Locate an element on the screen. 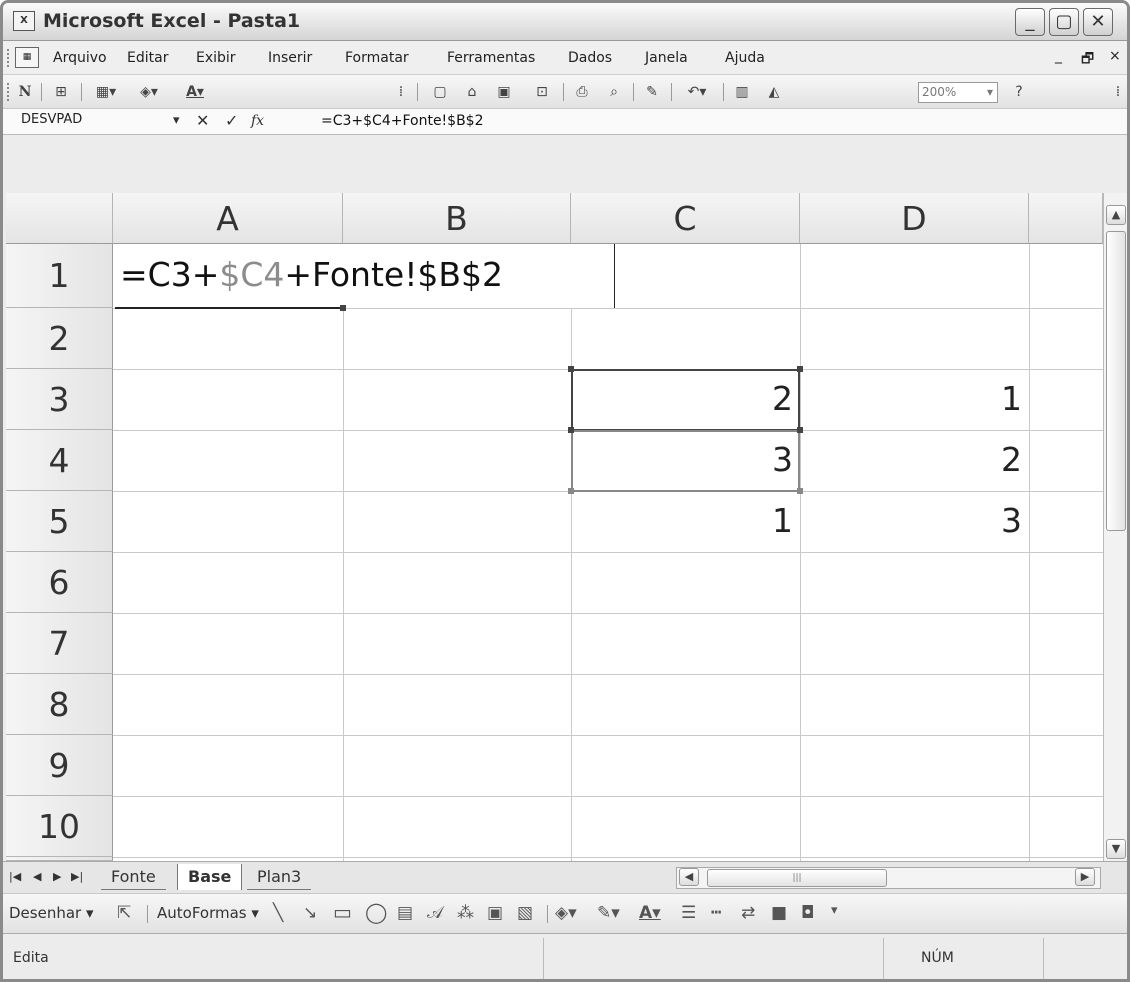 The width and height of the screenshot is (1130, 982). vertical-scrollbar: ▲ ▼ is located at coordinates (1115, 527).